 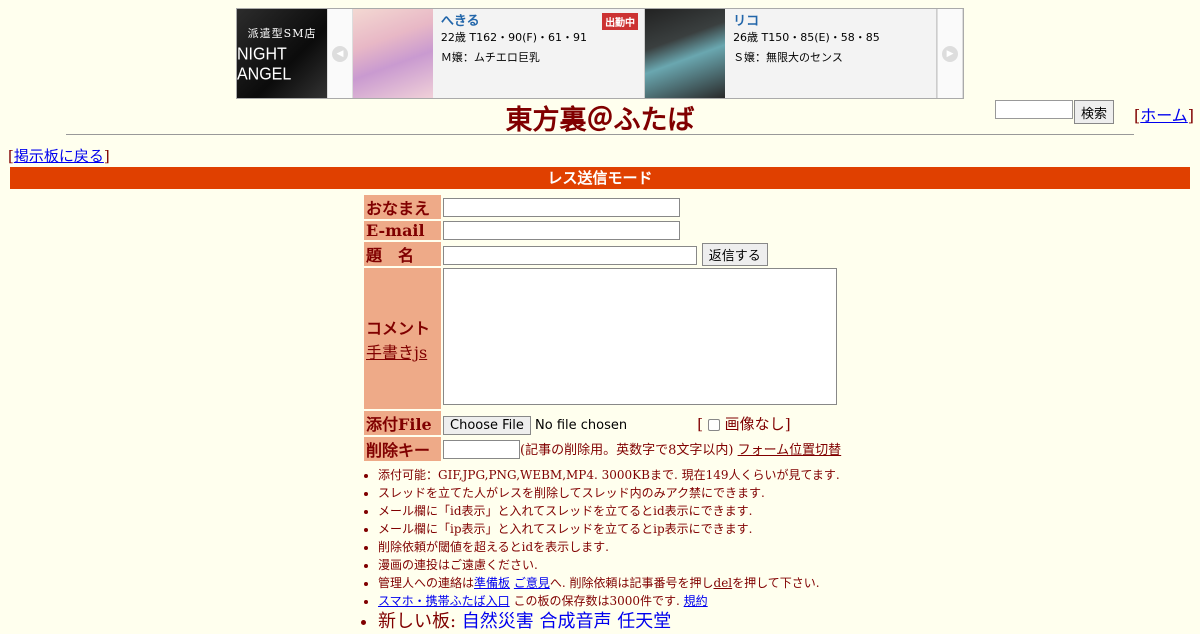 What do you see at coordinates (644, 621) in the screenshot?
I see `board-link-nintendo: 任天堂` at bounding box center [644, 621].